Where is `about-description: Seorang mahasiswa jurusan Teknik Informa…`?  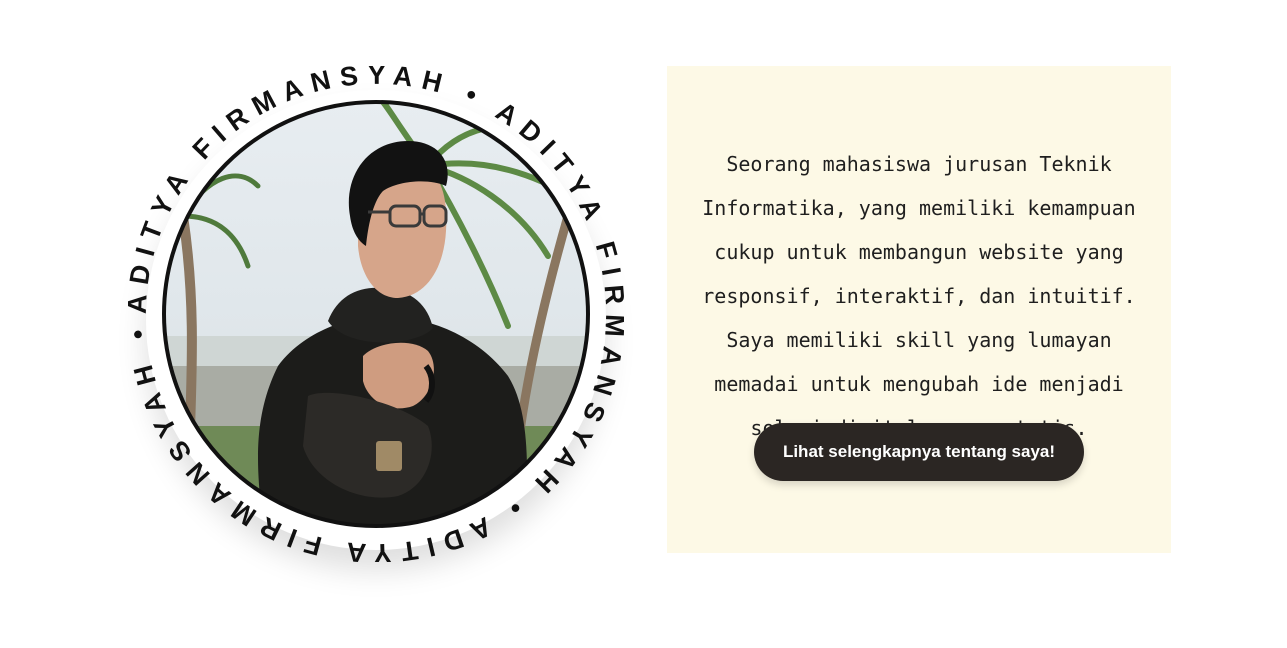 about-description: Seorang mahasiswa jurusan Teknik Informa… is located at coordinates (919, 296).